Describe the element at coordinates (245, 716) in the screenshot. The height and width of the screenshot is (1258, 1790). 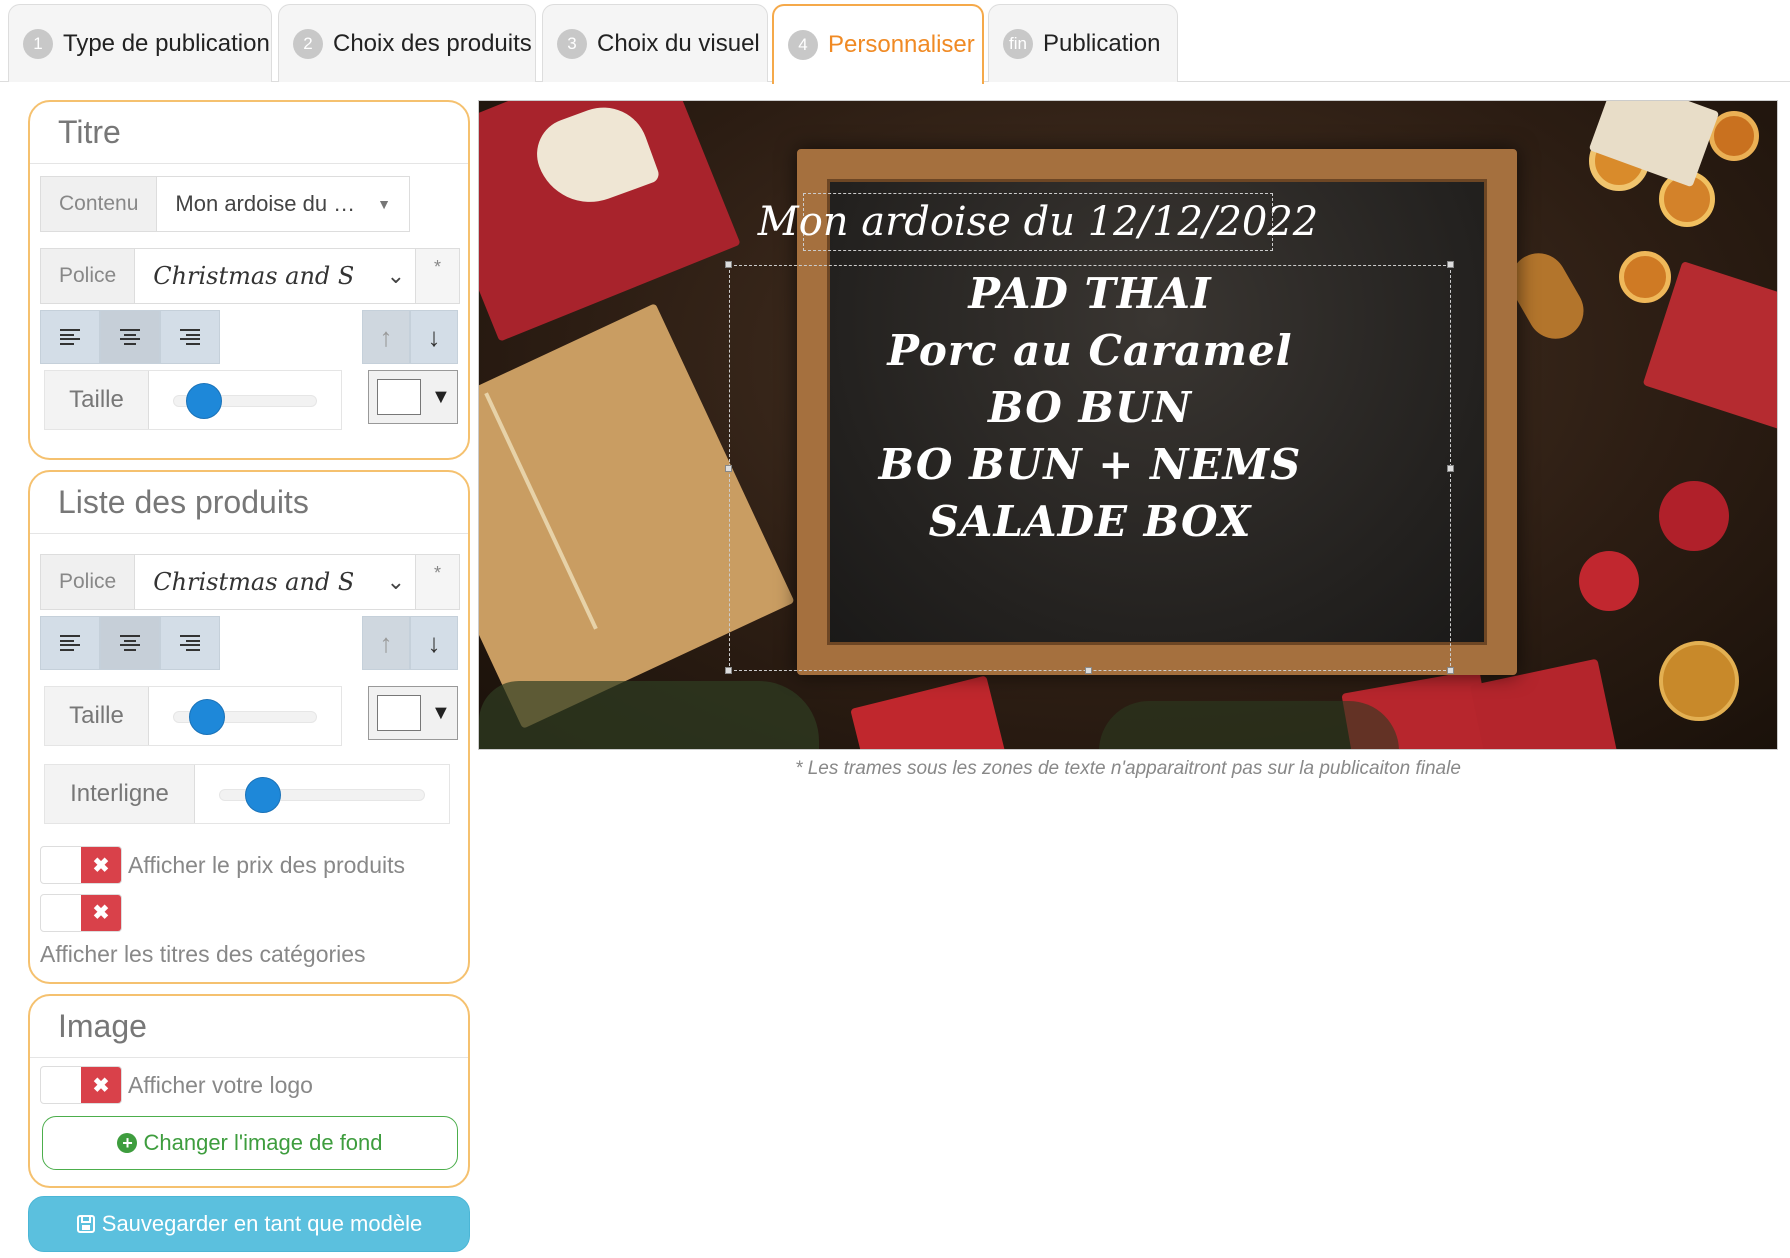
I see `liste-taille-slider` at that location.